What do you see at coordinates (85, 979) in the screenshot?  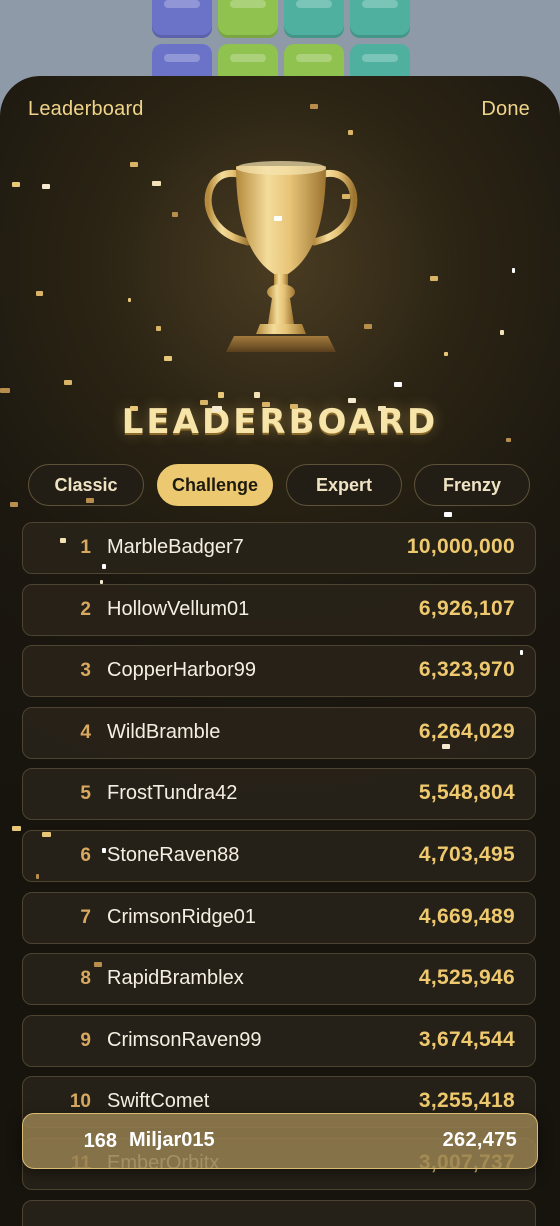 I see `row-rank: 8` at bounding box center [85, 979].